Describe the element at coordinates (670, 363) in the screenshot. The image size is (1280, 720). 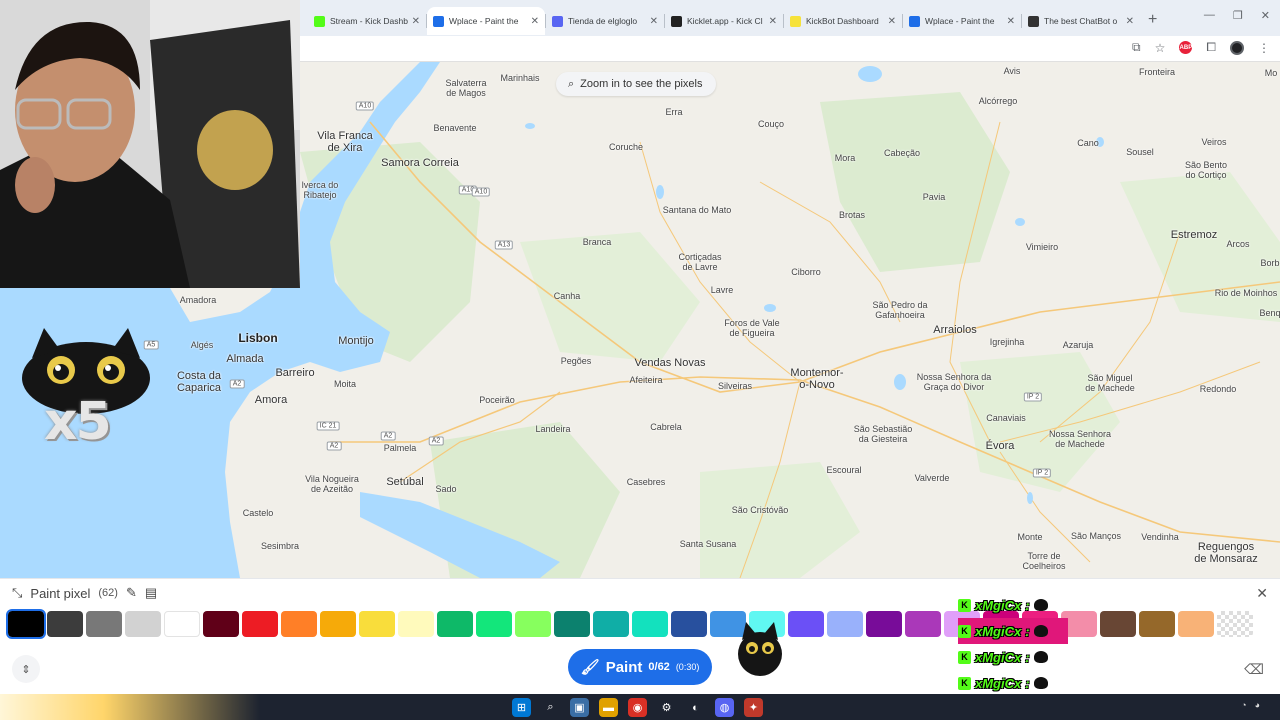
I see `map-place-label: Vendas Novas` at that location.